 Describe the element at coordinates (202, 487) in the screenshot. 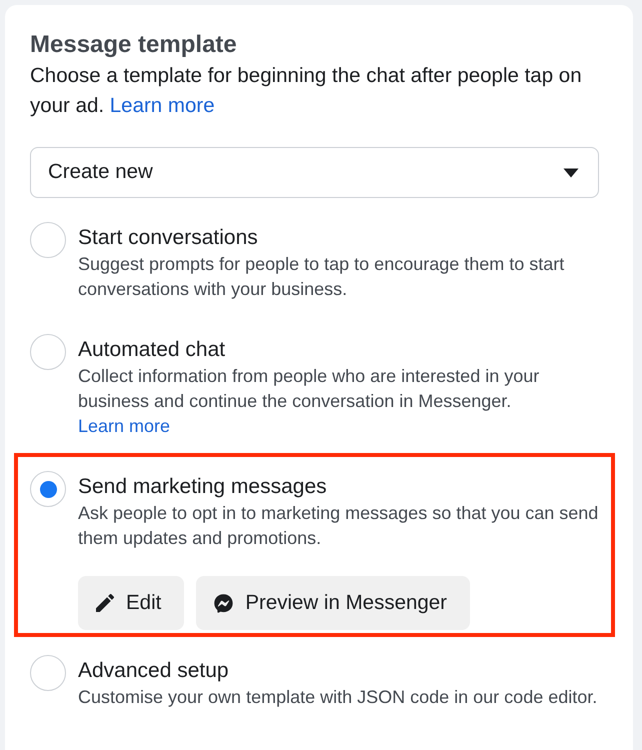

I see `option-label: Send marketing messages` at that location.